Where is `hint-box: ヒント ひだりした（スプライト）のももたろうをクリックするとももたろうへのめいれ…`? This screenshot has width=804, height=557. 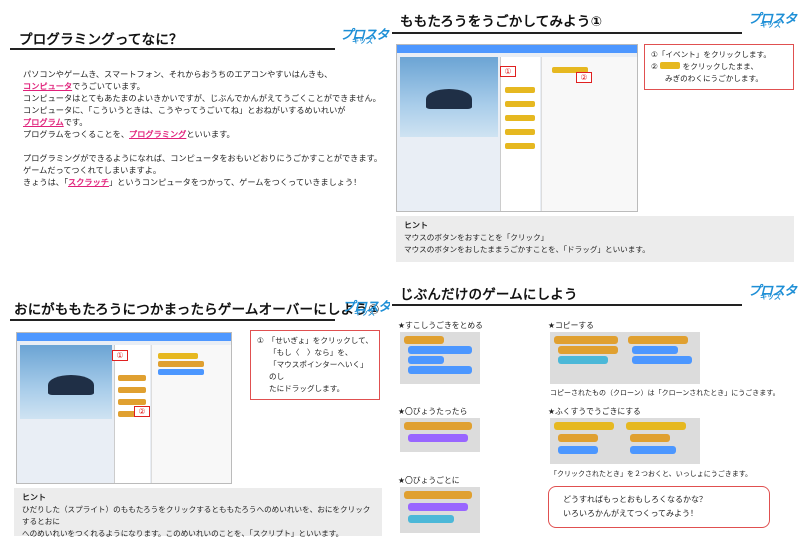 hint-box: ヒント ひだりした（スプライト）のももたろうをクリックするとももたろうへのめいれ… is located at coordinates (198, 513).